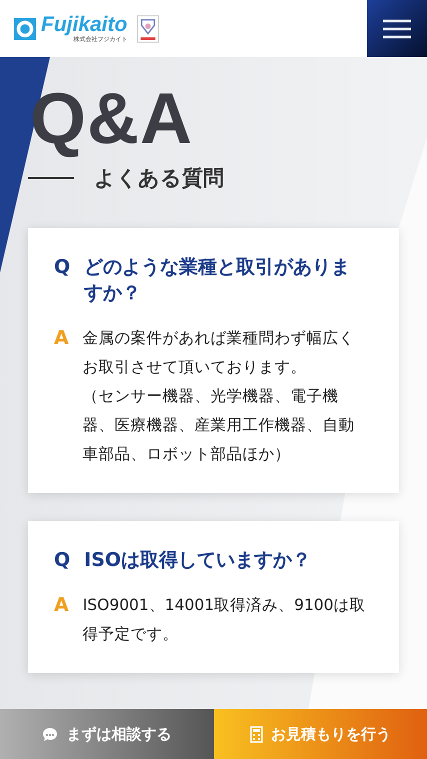 The width and height of the screenshot is (427, 759). What do you see at coordinates (218, 280) in the screenshot?
I see `question-text: どのような業種と取引がありますか？` at bounding box center [218, 280].